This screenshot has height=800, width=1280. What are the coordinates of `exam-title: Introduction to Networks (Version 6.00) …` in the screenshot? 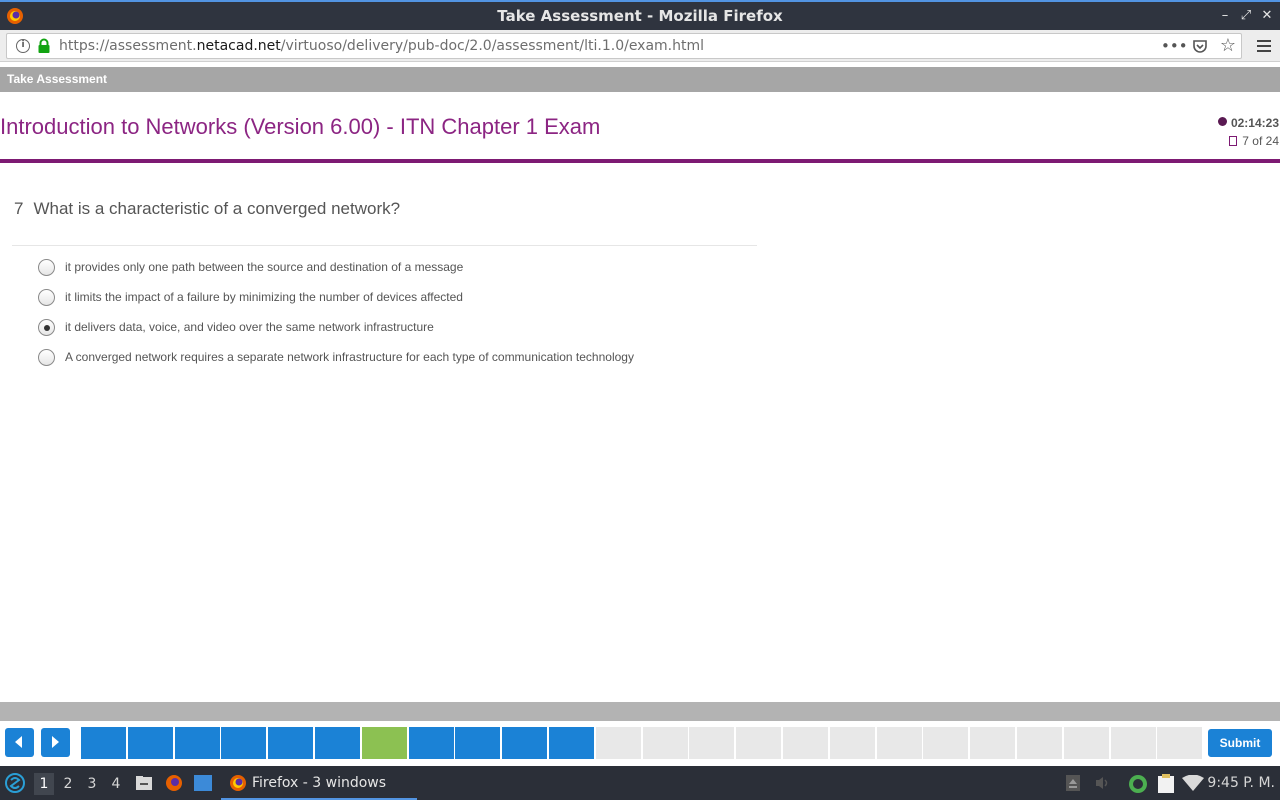 It's located at (300, 126).